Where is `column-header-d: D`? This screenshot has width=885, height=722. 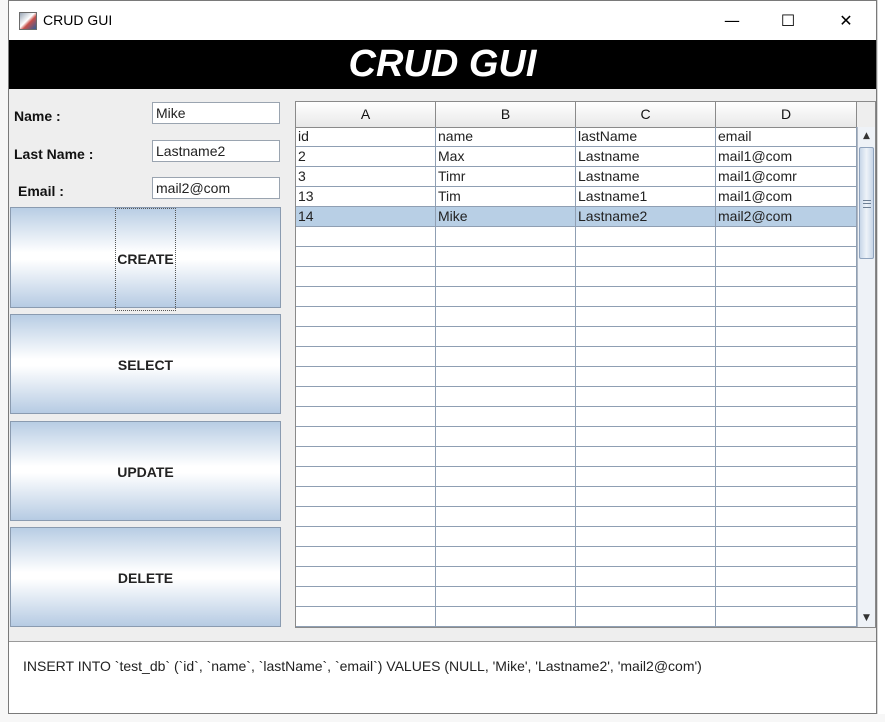 column-header-d: D is located at coordinates (786, 114).